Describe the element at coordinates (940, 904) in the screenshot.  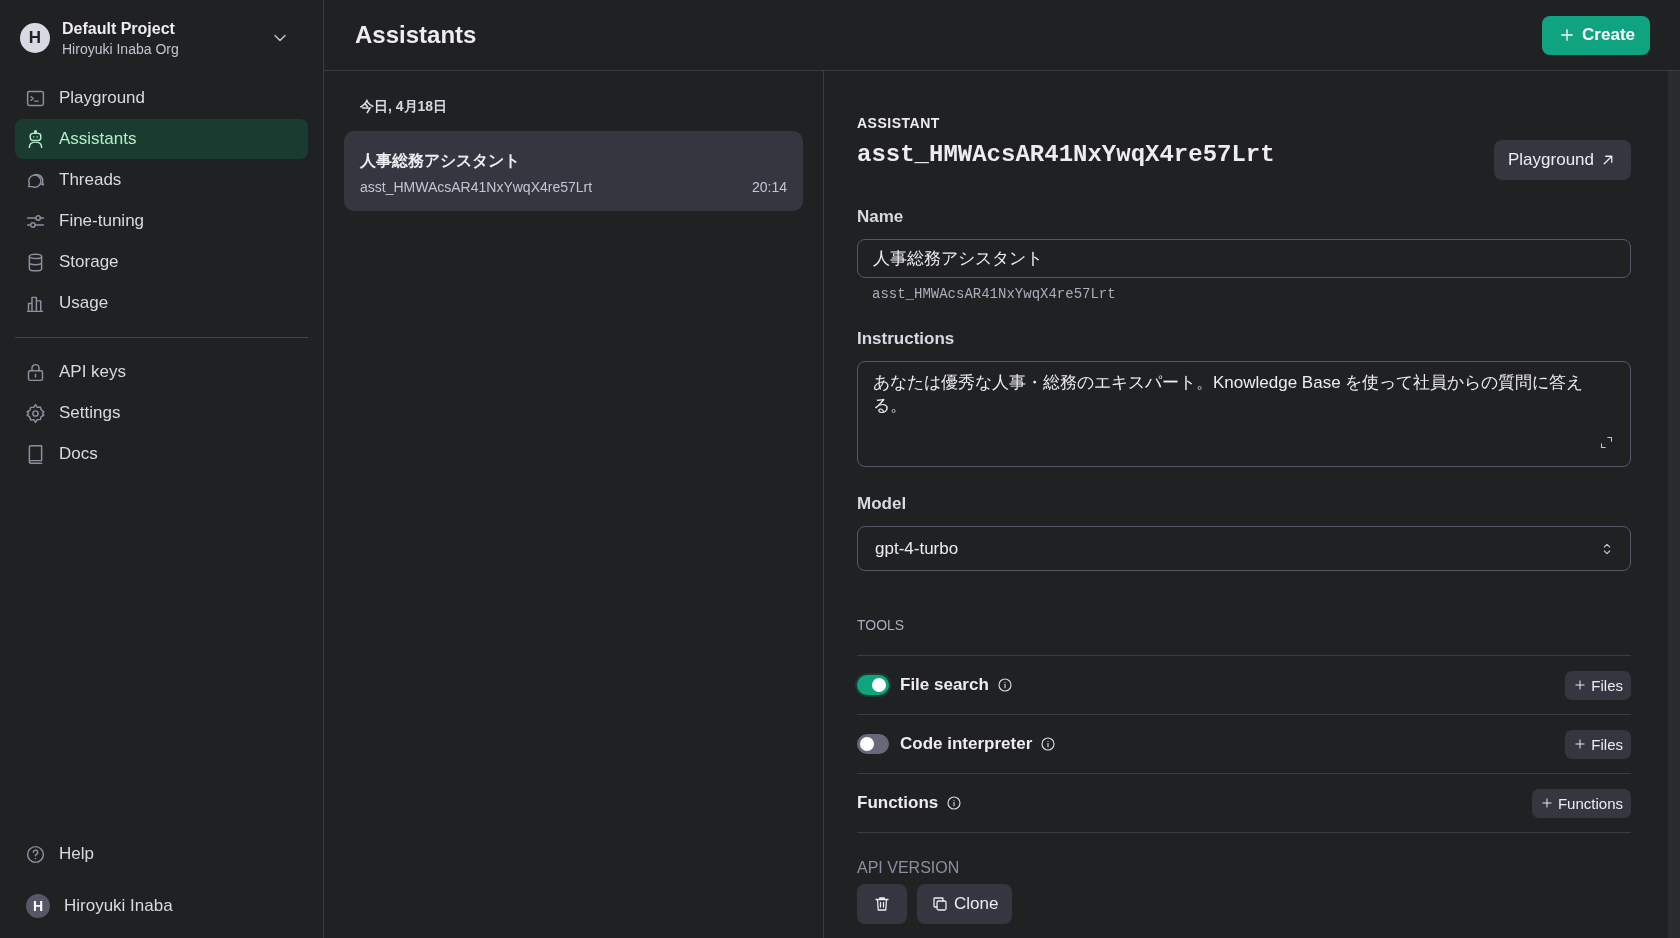
I see `copy-icon` at that location.